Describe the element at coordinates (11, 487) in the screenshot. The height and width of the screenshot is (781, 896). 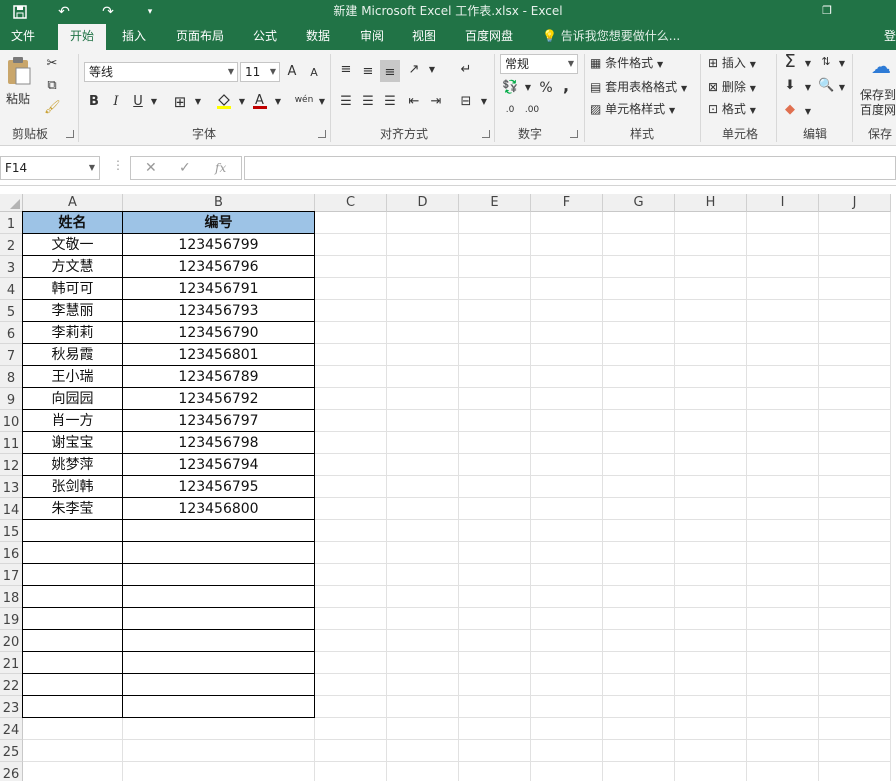
I see `row-header: 13` at that location.